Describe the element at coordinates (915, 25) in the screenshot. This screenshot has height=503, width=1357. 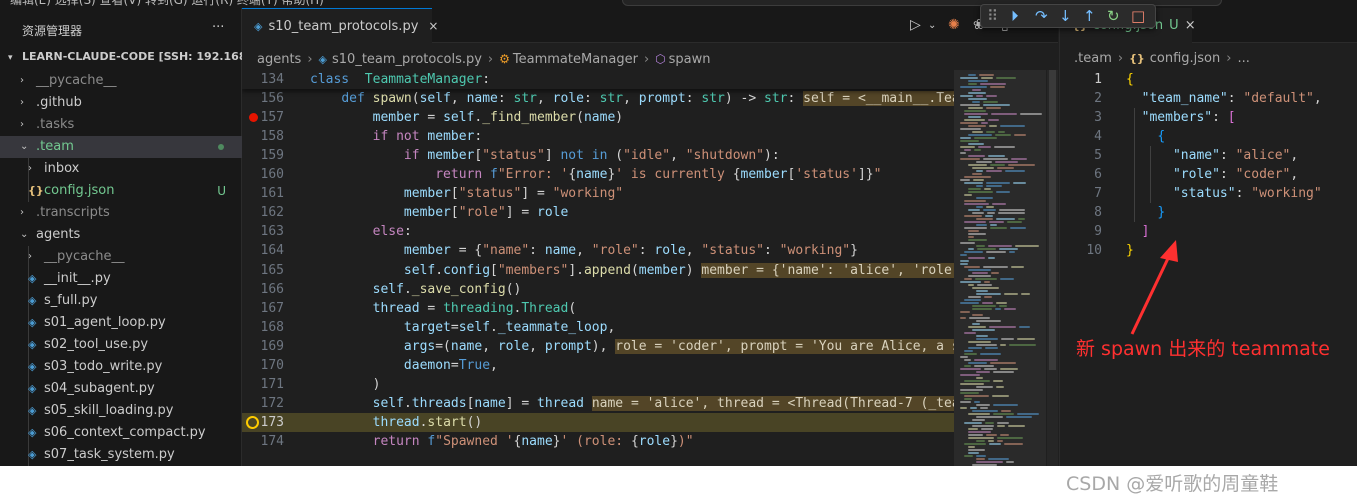
I see `run-icon: ▷` at that location.